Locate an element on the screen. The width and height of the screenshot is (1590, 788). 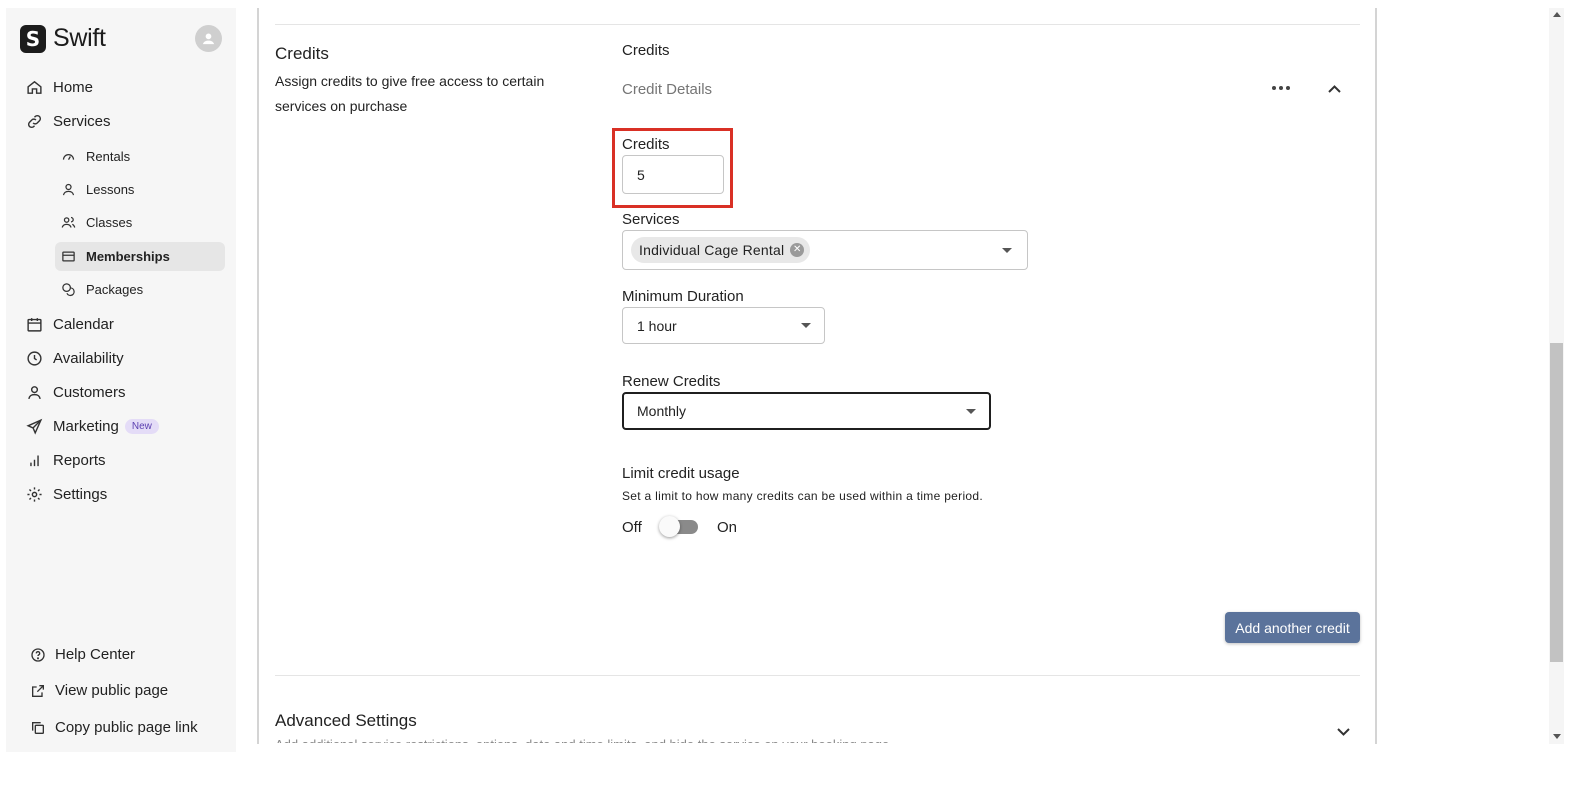
nav-settings: Settings is located at coordinates (66, 494).